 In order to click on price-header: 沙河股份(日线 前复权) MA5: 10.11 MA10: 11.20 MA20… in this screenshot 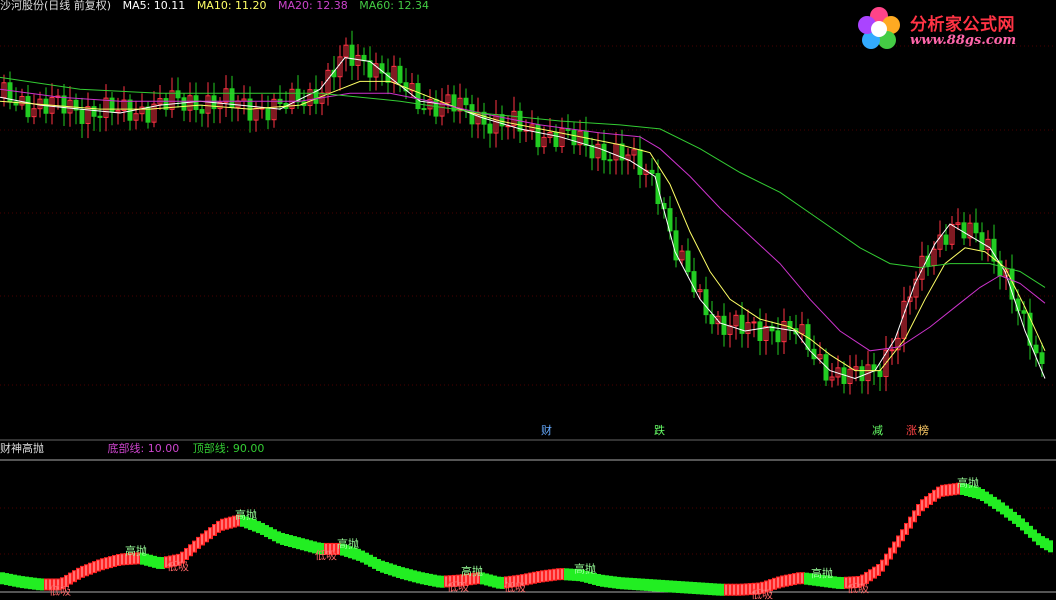, I will do `click(218, 6)`.